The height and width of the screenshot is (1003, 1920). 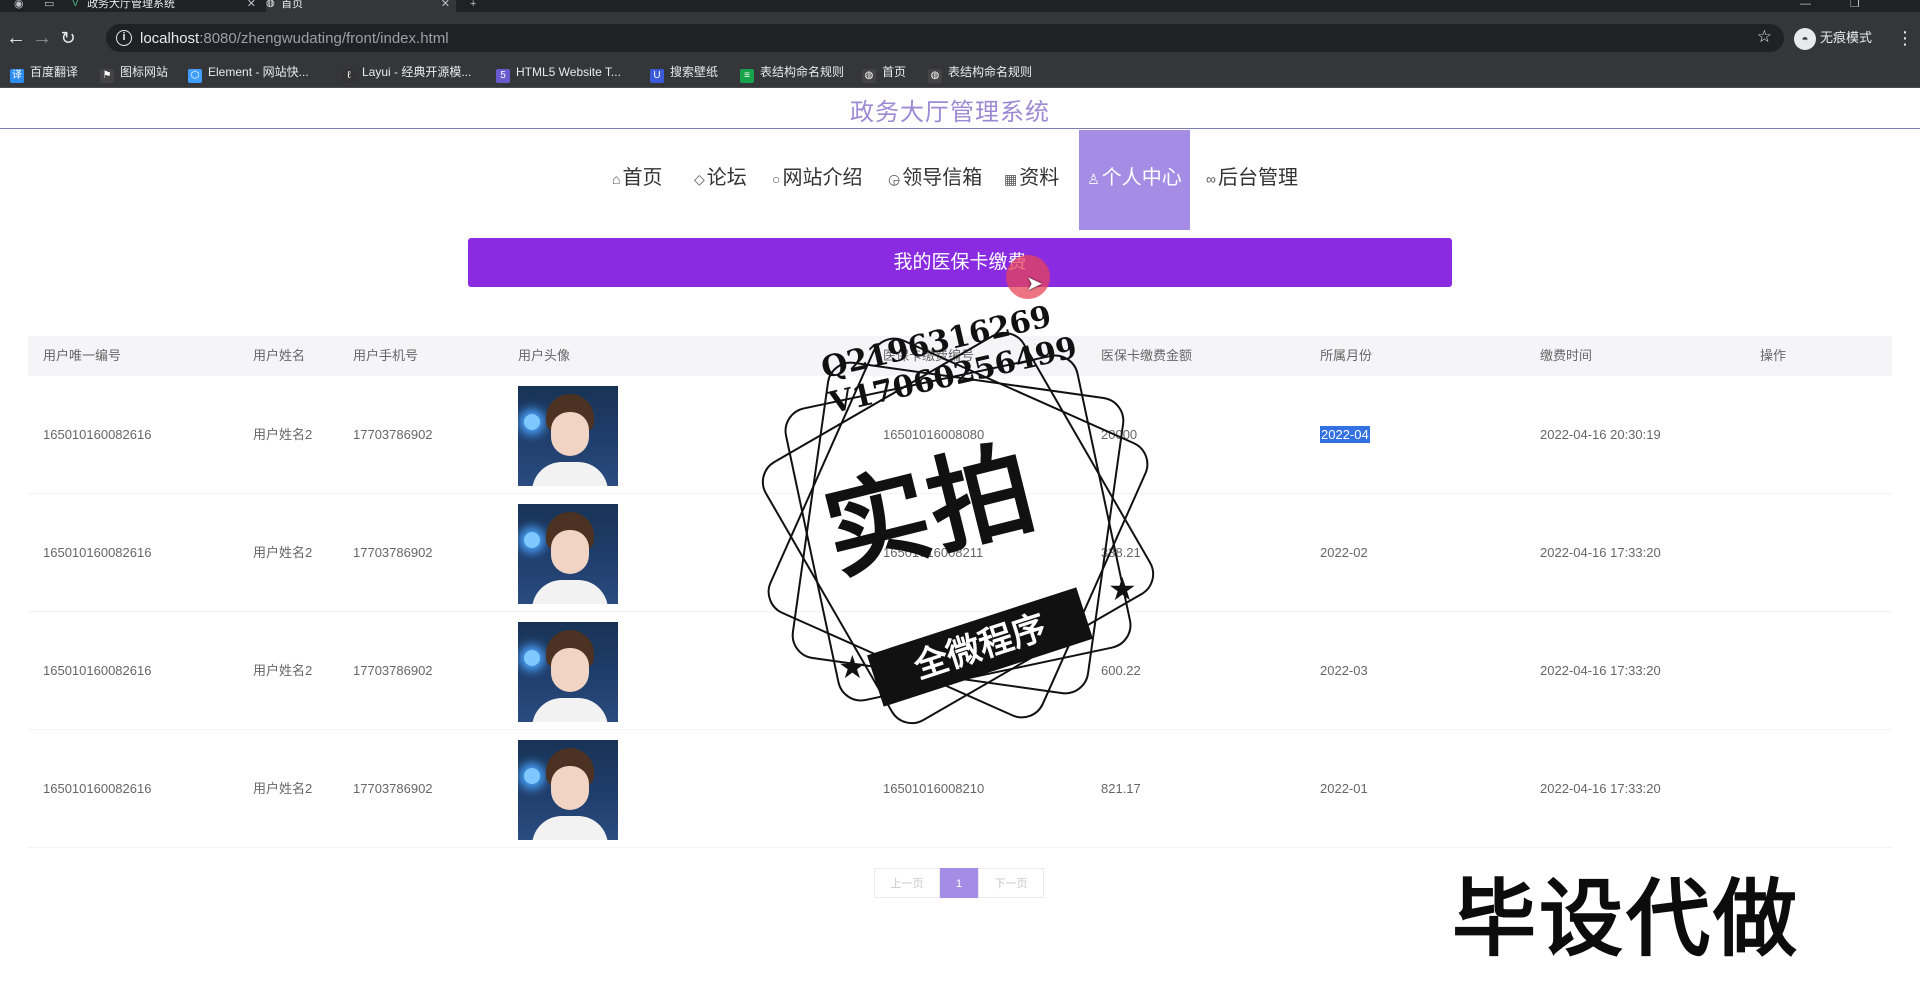 What do you see at coordinates (684, 73) in the screenshot?
I see `bookmark-item: U 搜索壁纸` at bounding box center [684, 73].